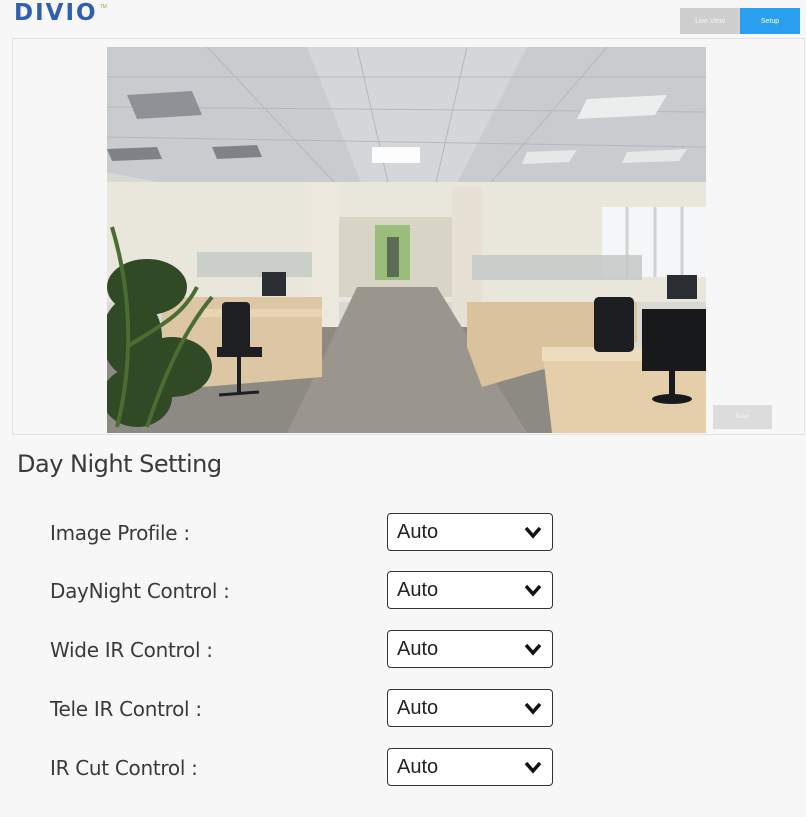 This screenshot has width=806, height=817. I want to click on tele-ir-control-select: Auto, so click(470, 708).